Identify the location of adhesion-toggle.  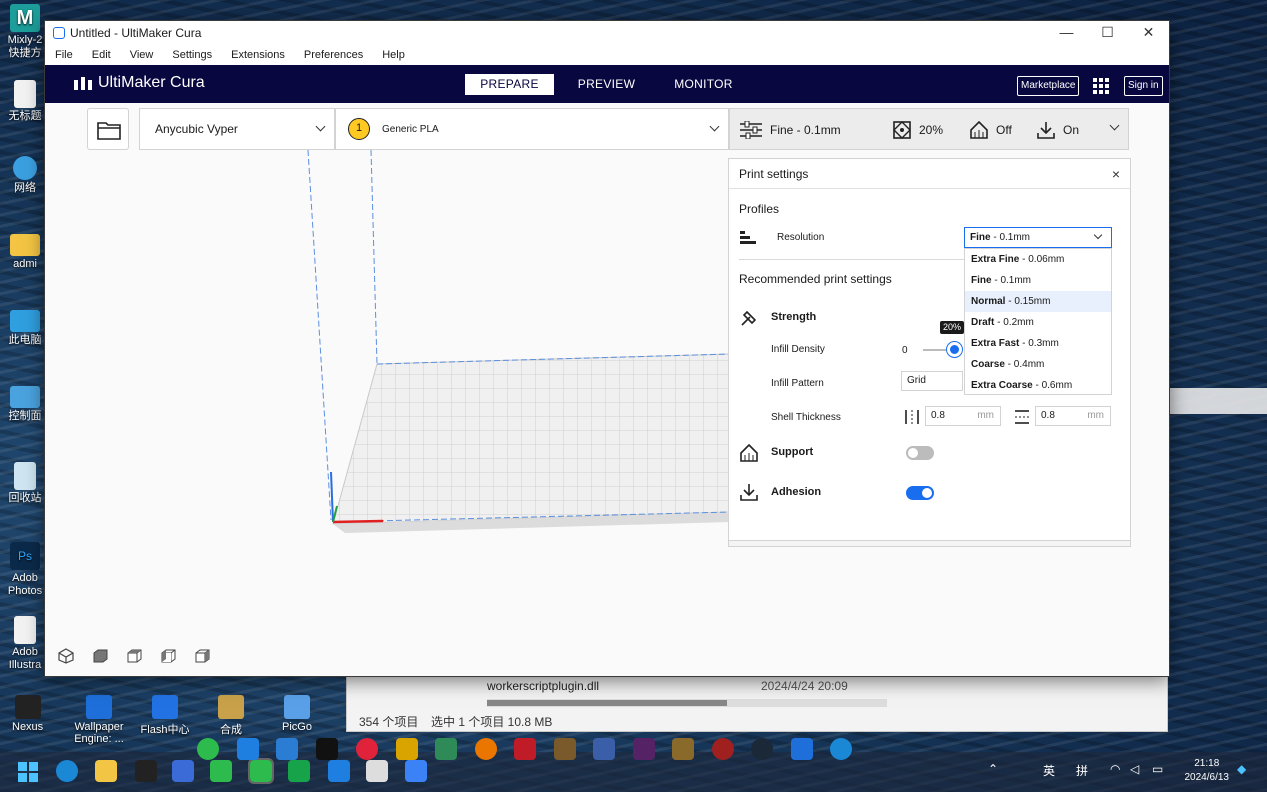
(920, 493).